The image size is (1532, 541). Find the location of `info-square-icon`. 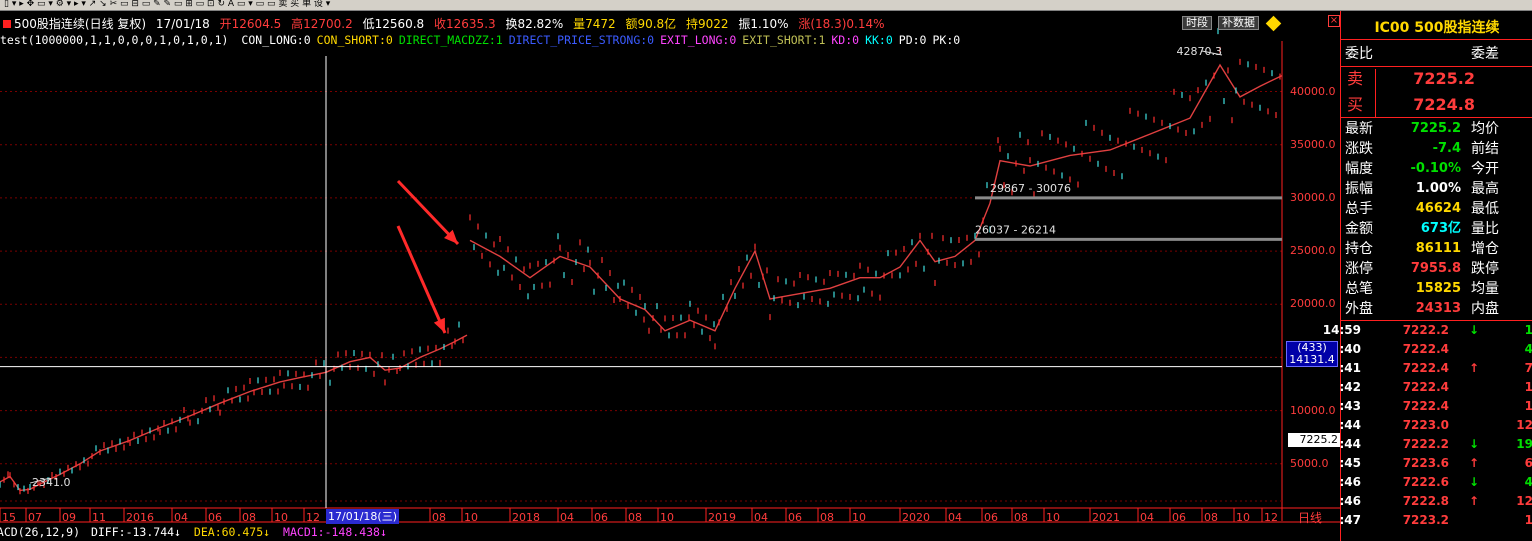

info-square-icon is located at coordinates (7, 24).